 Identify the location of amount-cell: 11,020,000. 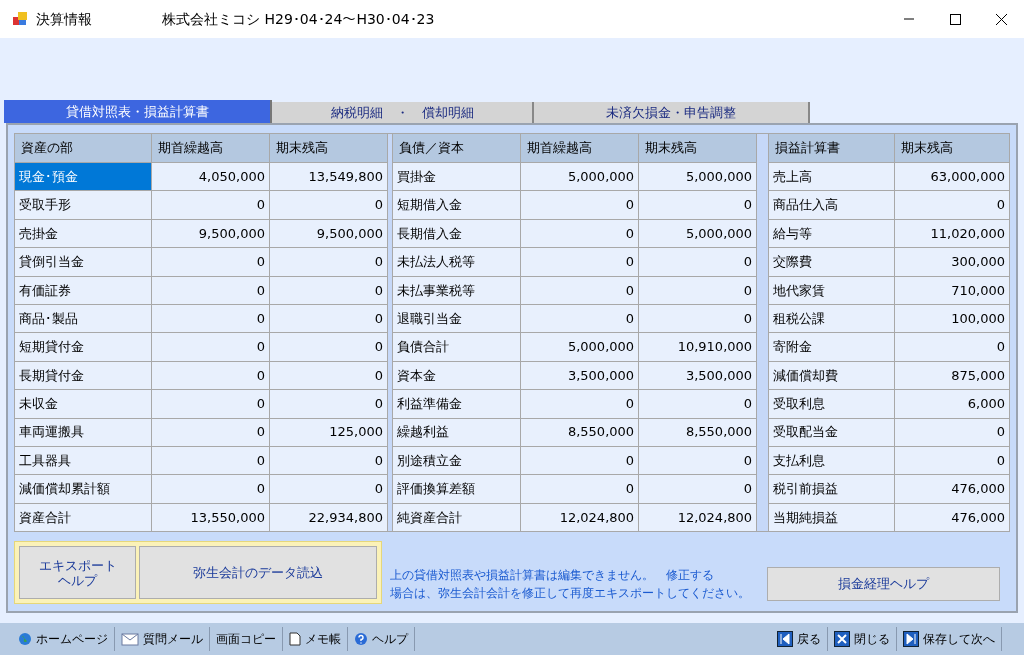
(952, 233).